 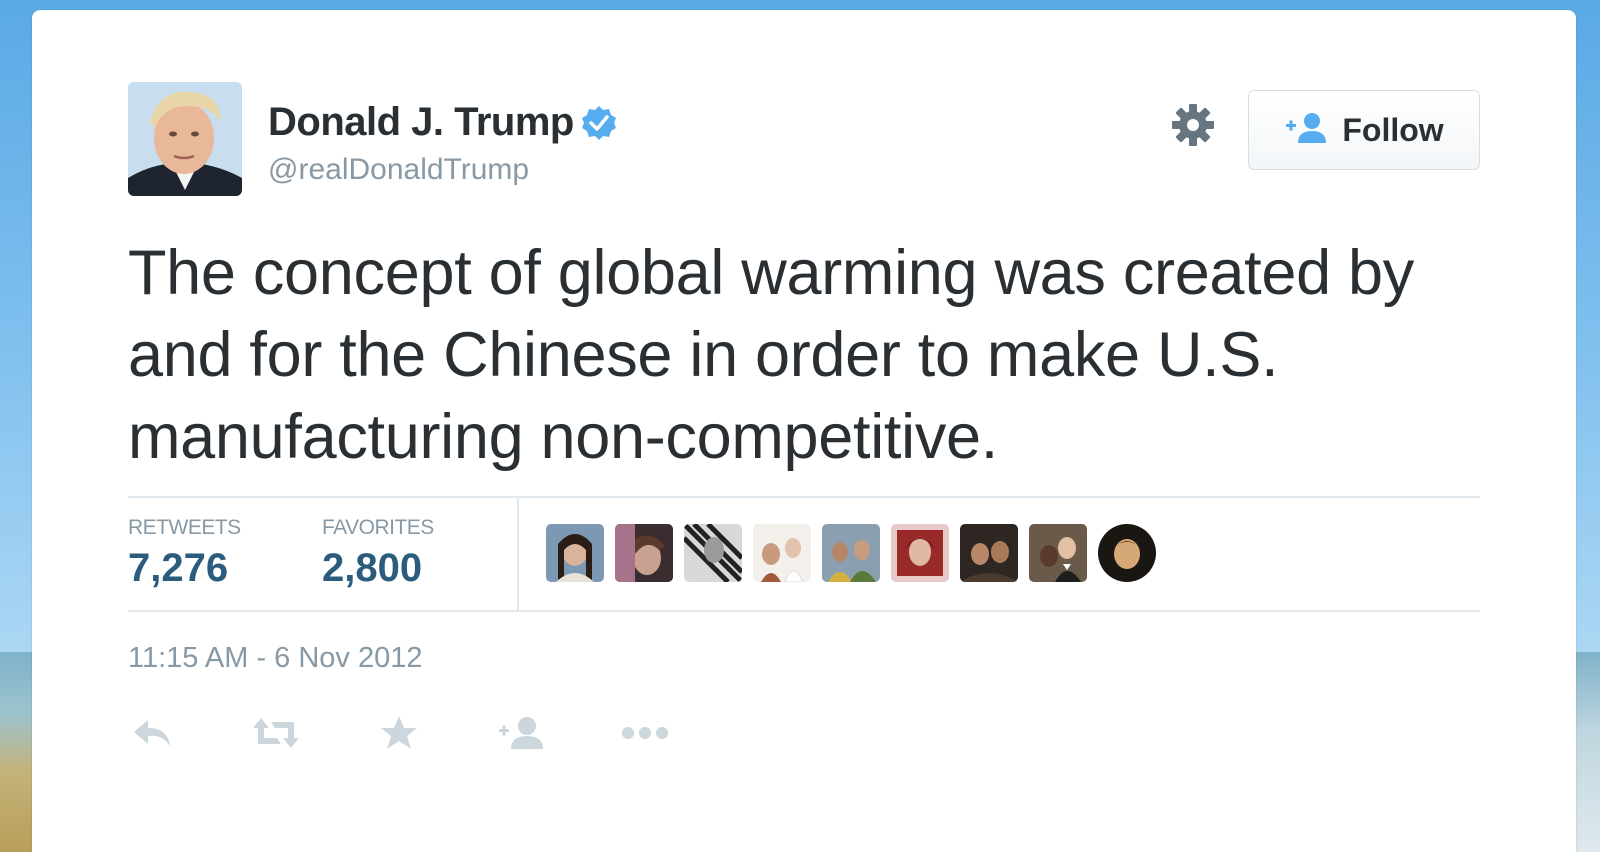 What do you see at coordinates (399, 733) in the screenshot?
I see `favorite-icon` at bounding box center [399, 733].